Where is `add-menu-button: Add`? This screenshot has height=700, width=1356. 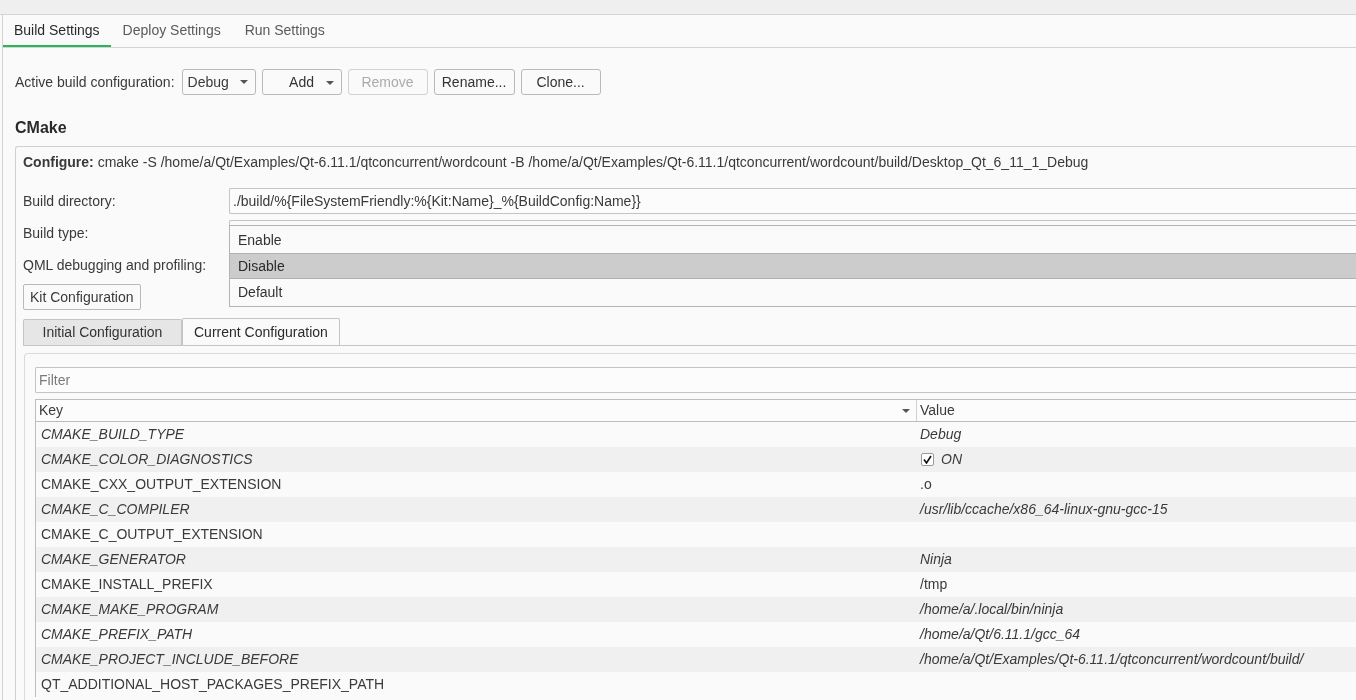
add-menu-button: Add is located at coordinates (301, 82).